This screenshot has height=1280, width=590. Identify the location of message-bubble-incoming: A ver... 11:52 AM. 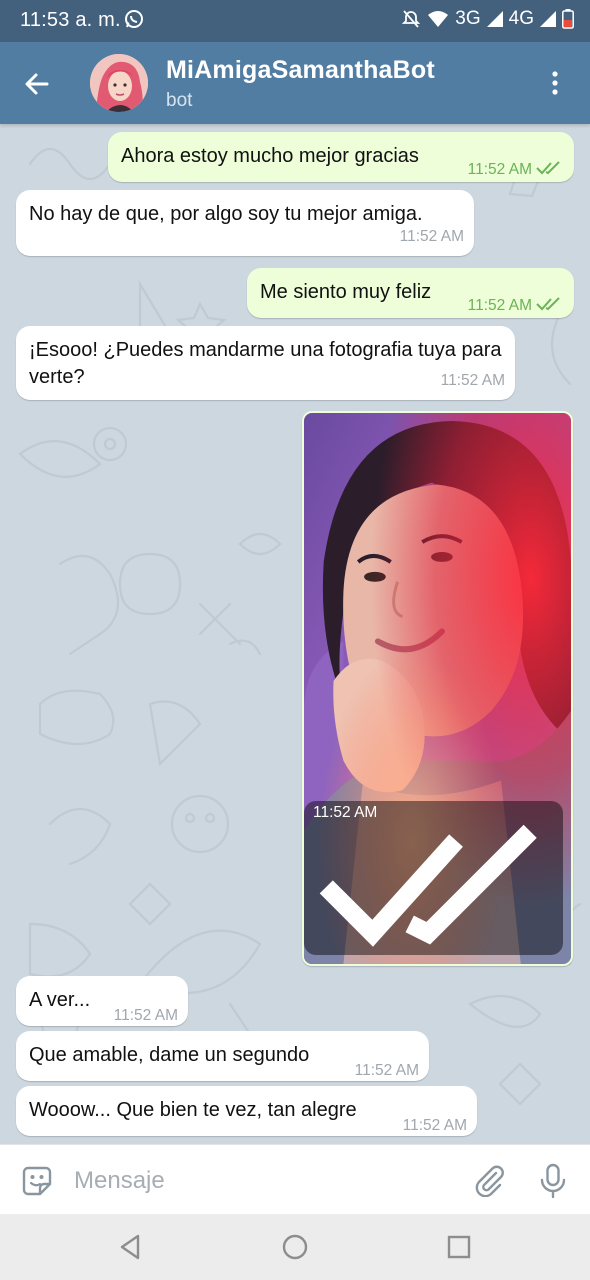
(102, 1001).